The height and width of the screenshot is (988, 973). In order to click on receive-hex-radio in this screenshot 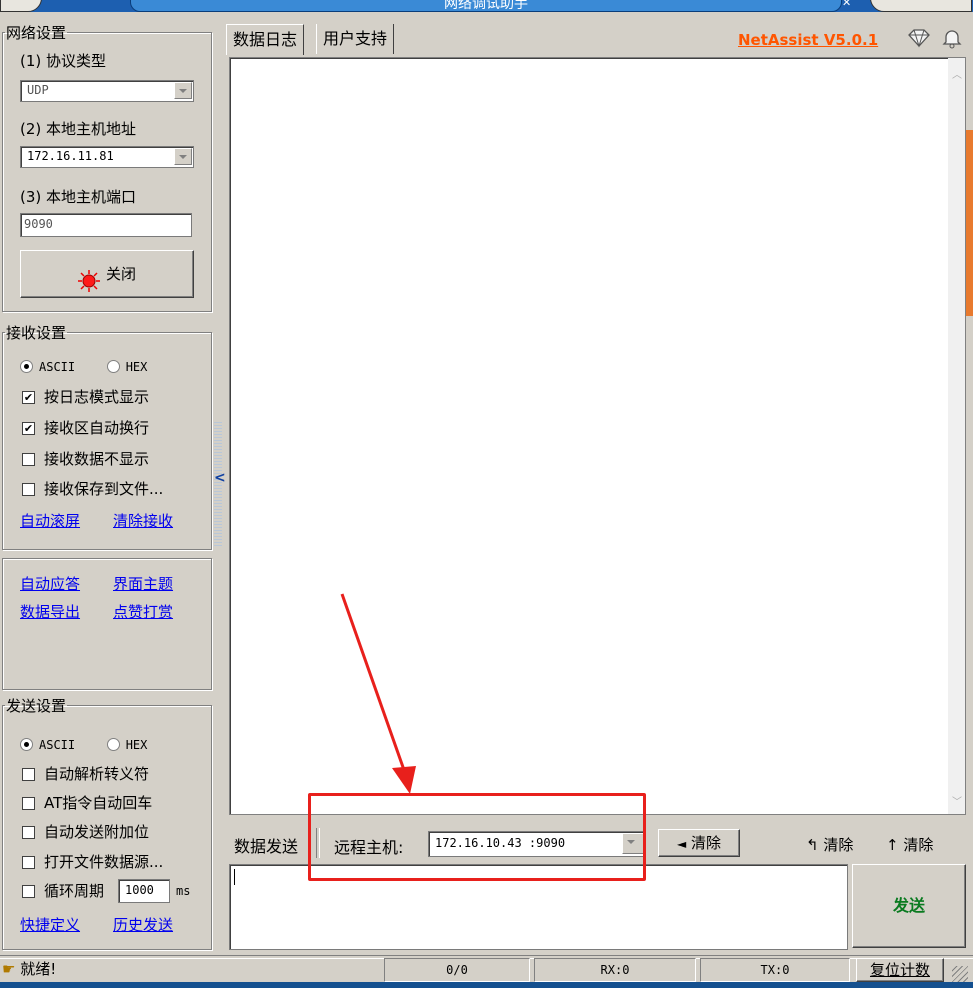, I will do `click(113, 366)`.